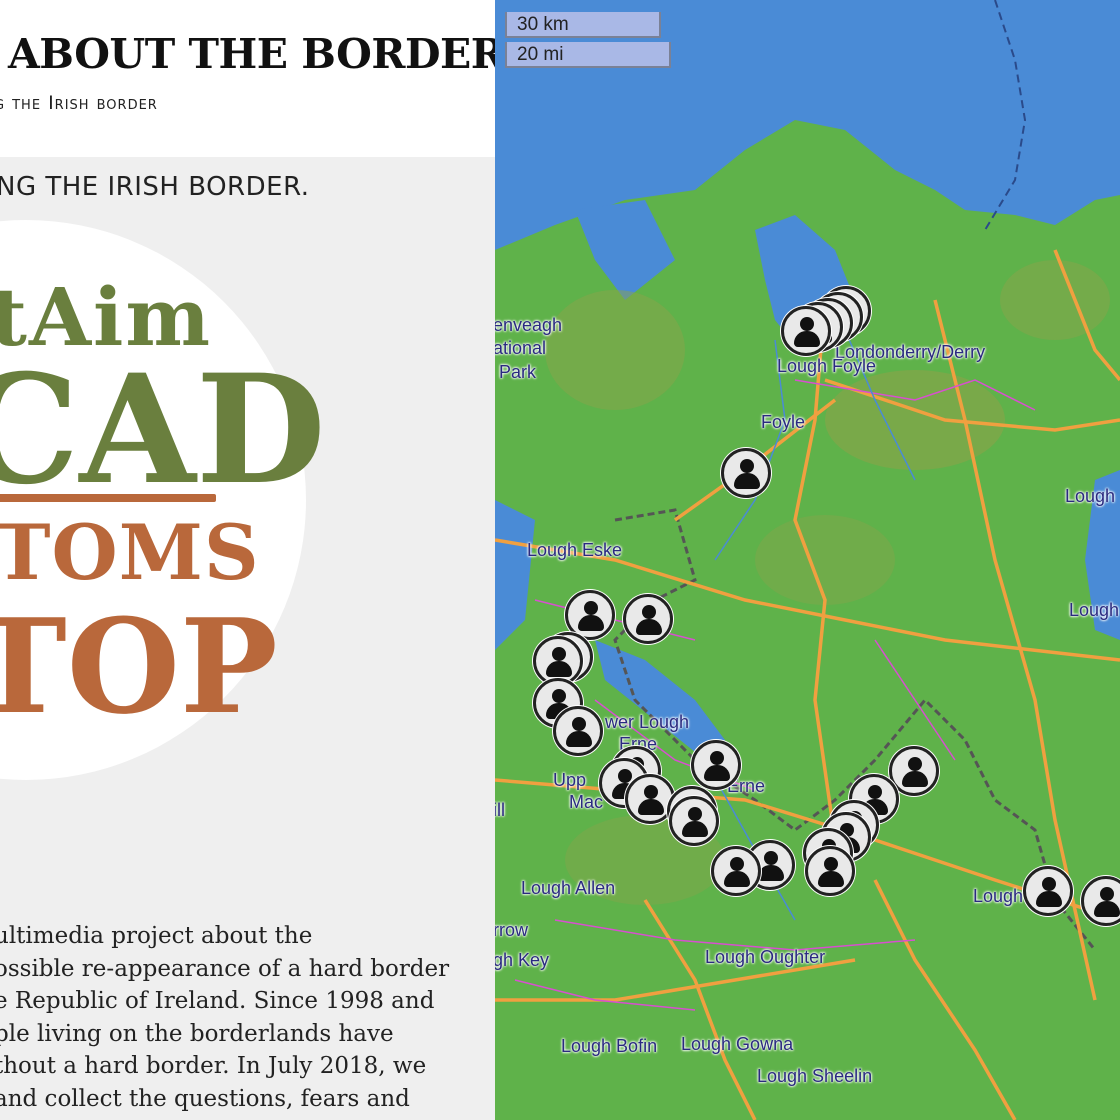 The width and height of the screenshot is (1120, 1120). I want to click on maritime-boundary, so click(1005, 115).